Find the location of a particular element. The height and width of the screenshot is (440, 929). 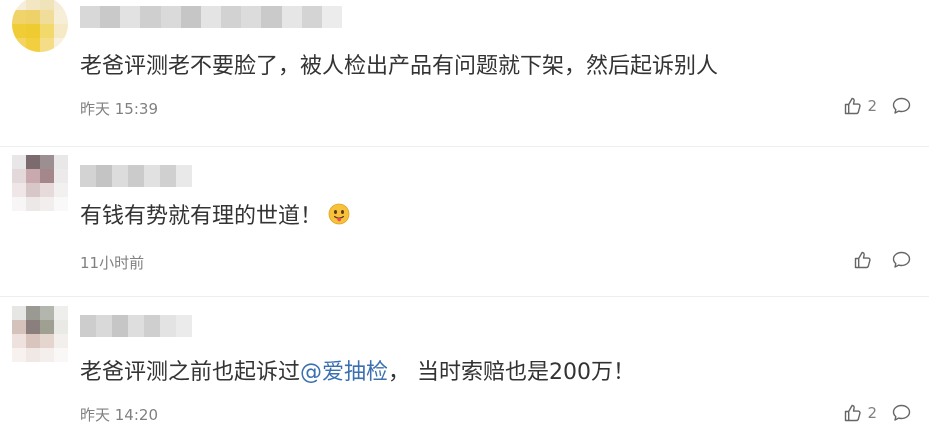

comment-text: 有钱有势就有理的世道！ is located at coordinates (215, 217).